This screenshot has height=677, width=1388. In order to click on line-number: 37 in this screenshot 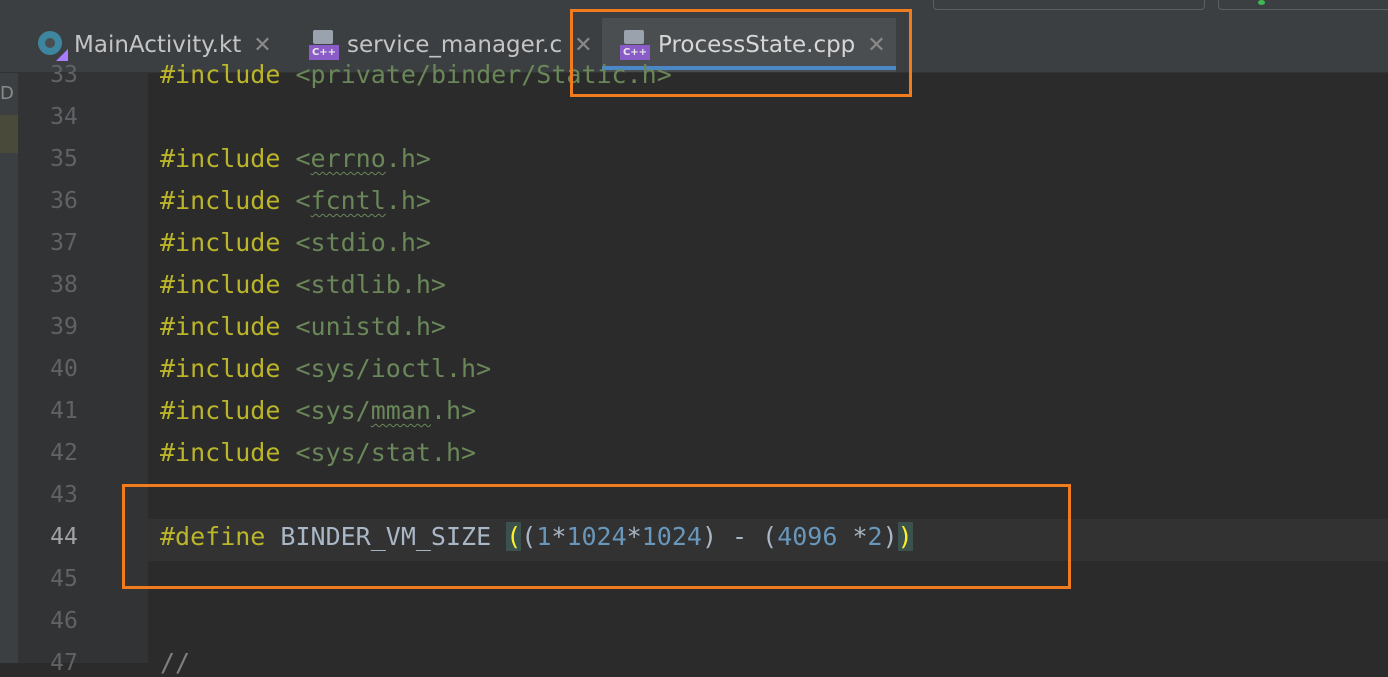, I will do `click(64, 243)`.